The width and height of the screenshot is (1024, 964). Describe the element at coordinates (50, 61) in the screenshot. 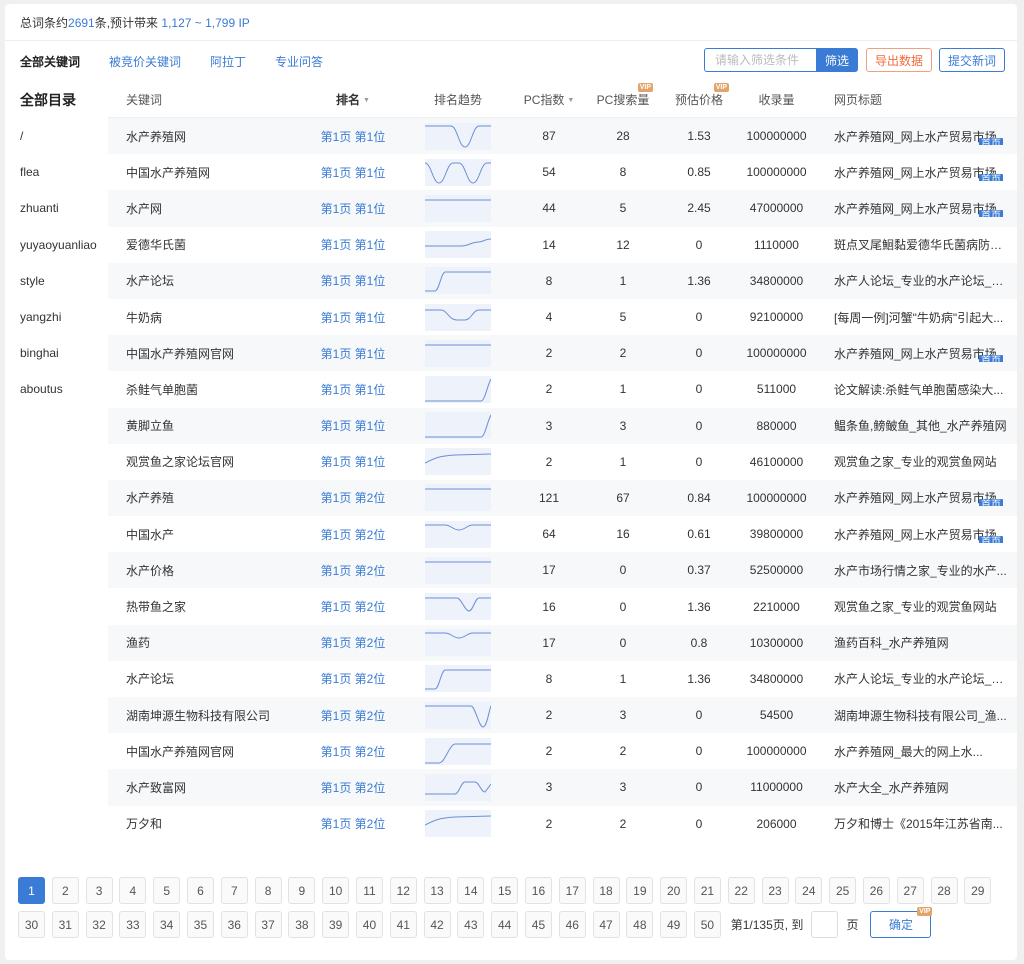

I see `tab-0: 全部关键词` at that location.